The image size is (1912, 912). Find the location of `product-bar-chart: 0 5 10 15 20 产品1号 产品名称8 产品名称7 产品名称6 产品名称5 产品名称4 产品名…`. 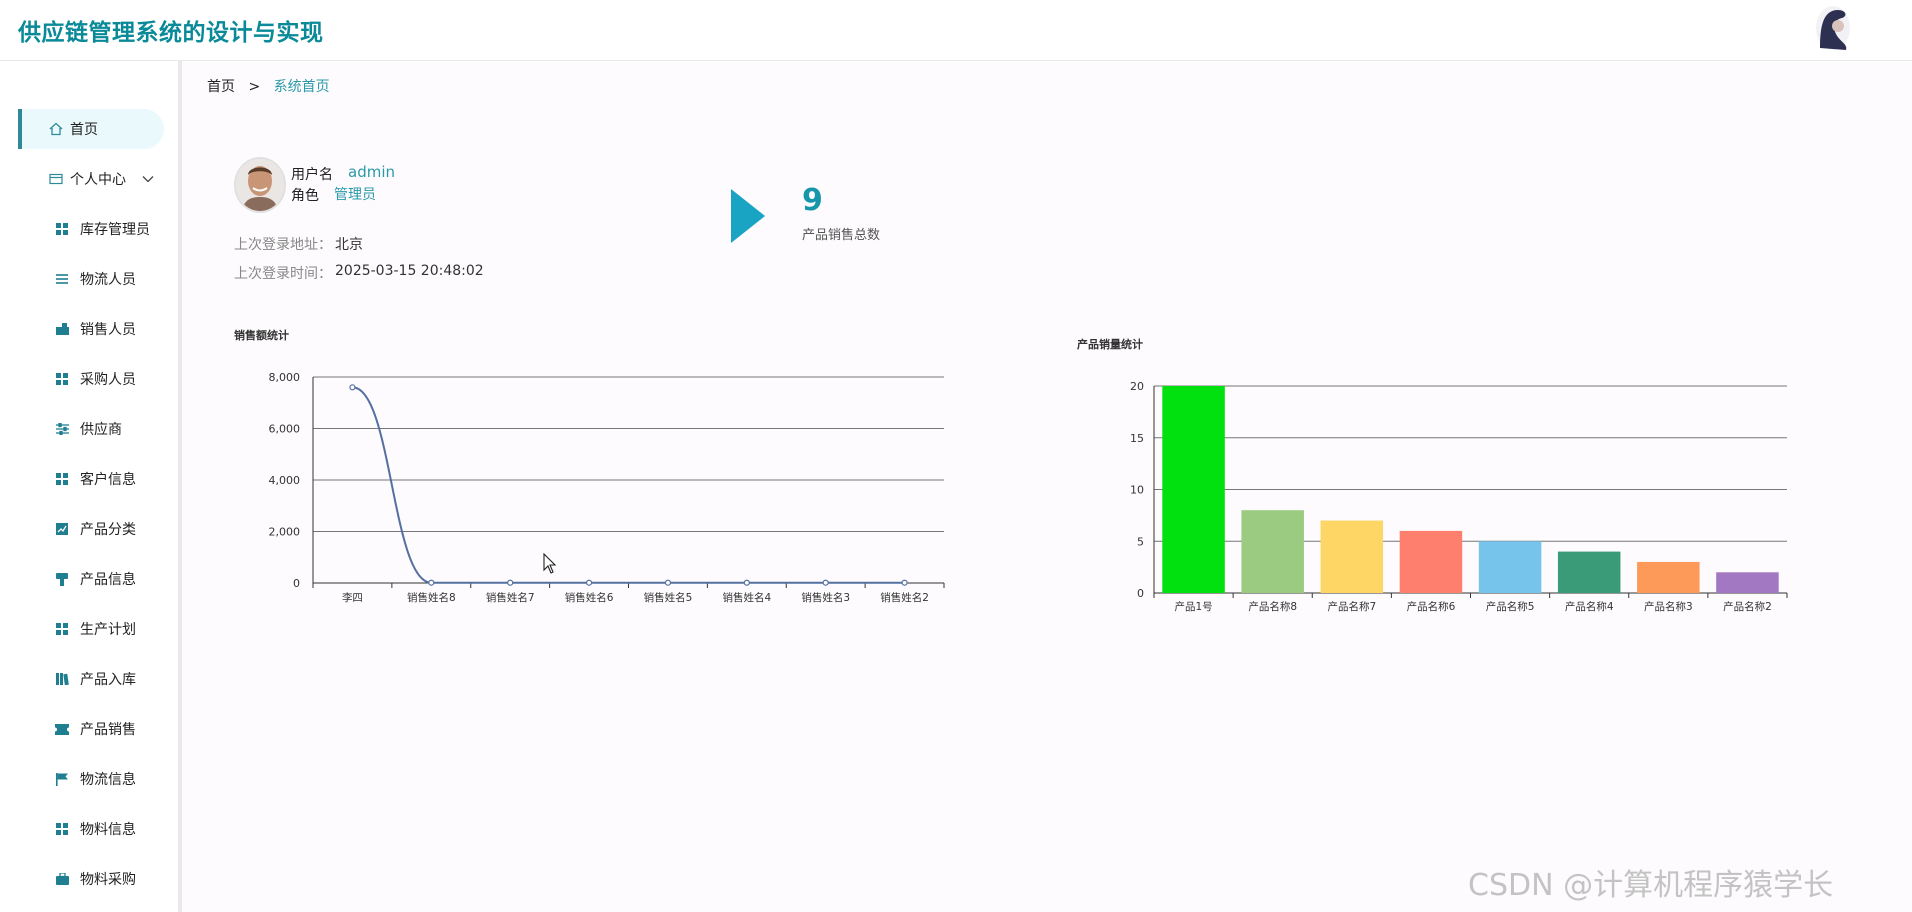

product-bar-chart: 0 5 10 15 20 产品1号 产品名称8 产品名称7 产品名称6 产品名称5 产品名称4 产品名… is located at coordinates (1459, 496).